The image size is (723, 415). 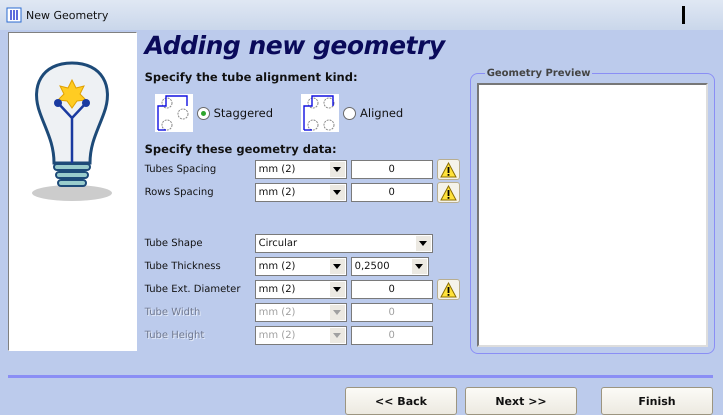 I want to click on wizard-button: Finish, so click(x=657, y=401).